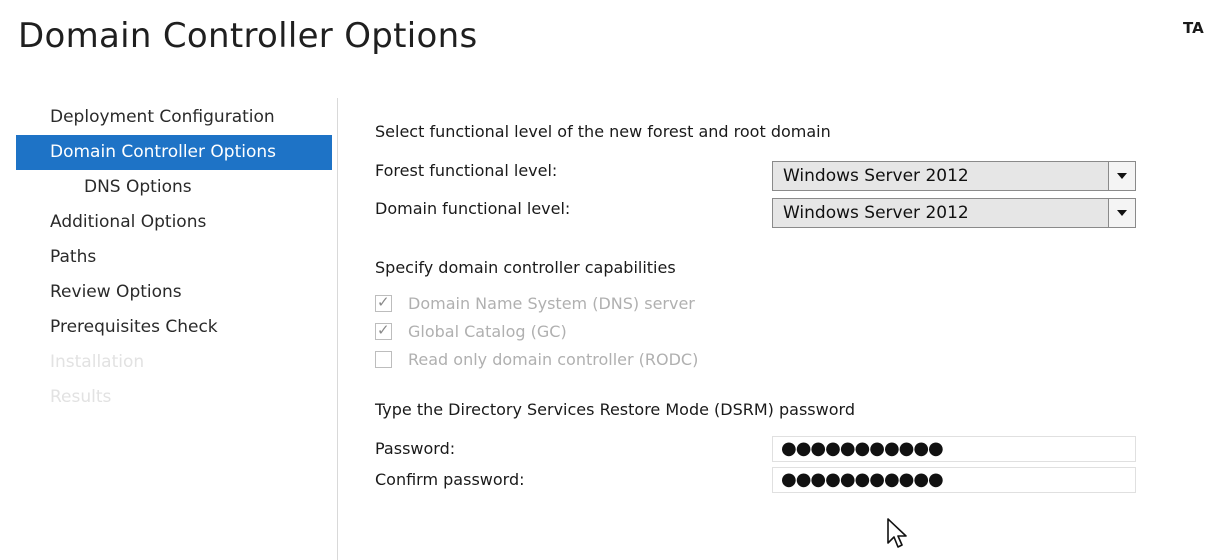 This screenshot has width=1214, height=560. Describe the element at coordinates (876, 213) in the screenshot. I see `domain-level-value: Windows Server 2012` at that location.